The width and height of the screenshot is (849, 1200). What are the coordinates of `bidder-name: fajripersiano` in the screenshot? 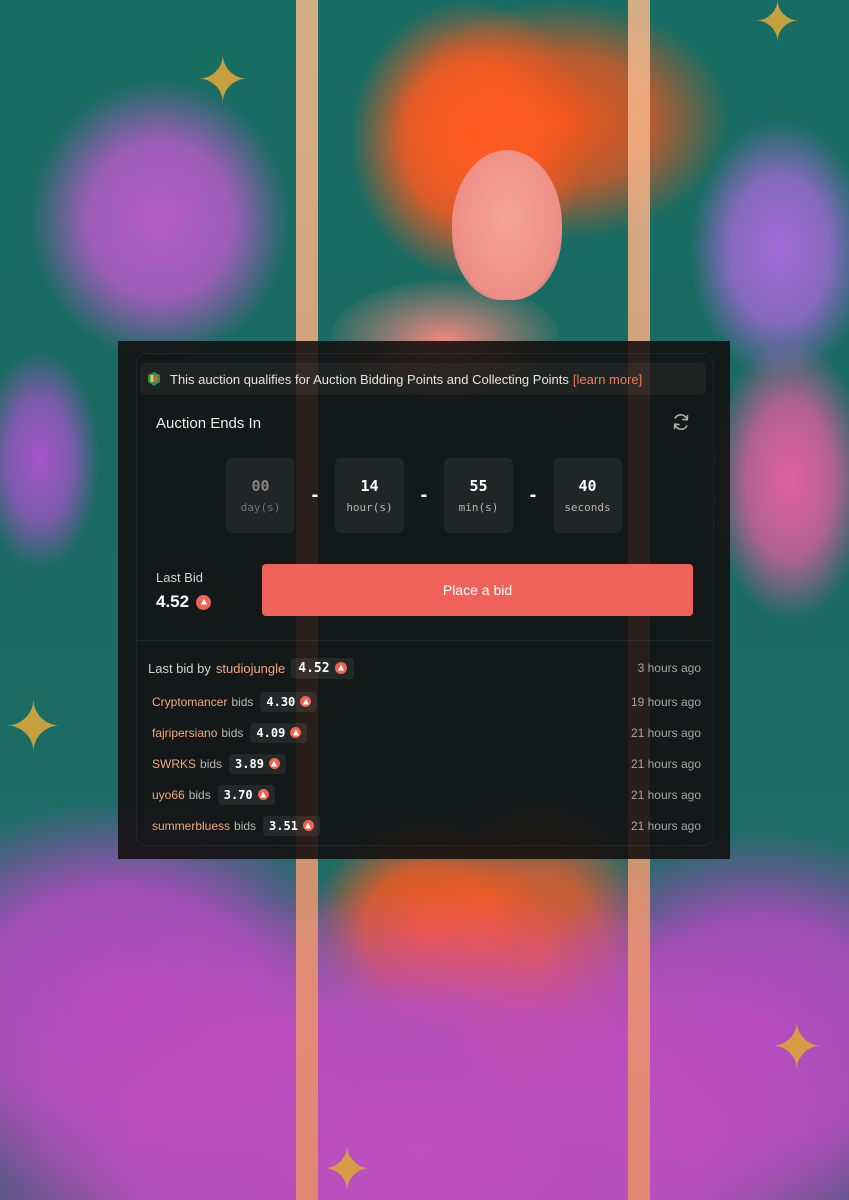 It's located at (184, 733).